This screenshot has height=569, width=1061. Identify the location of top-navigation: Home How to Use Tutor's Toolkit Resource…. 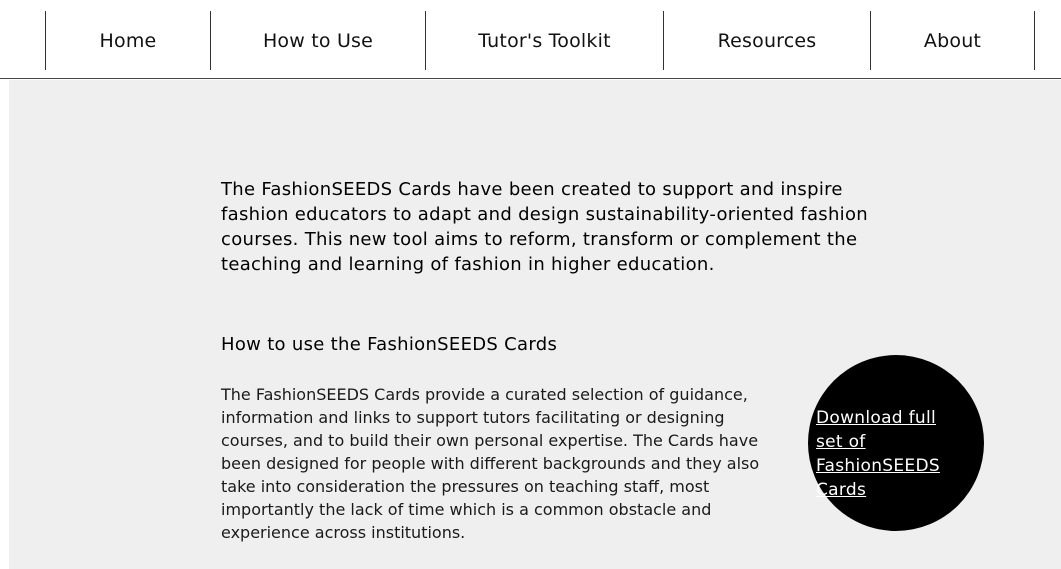
(530, 39).